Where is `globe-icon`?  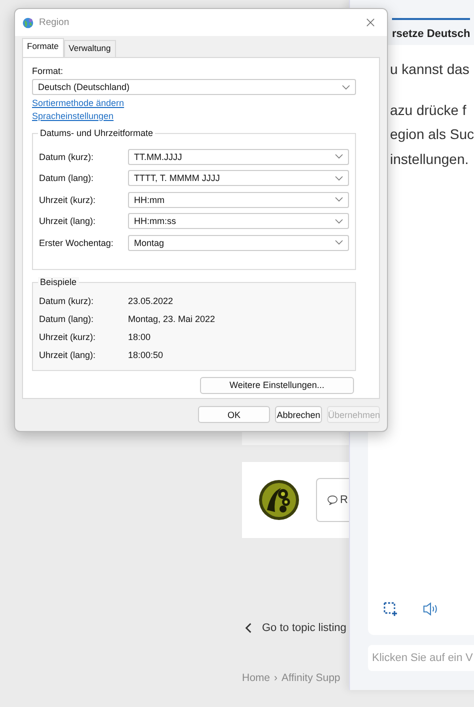
globe-icon is located at coordinates (28, 22).